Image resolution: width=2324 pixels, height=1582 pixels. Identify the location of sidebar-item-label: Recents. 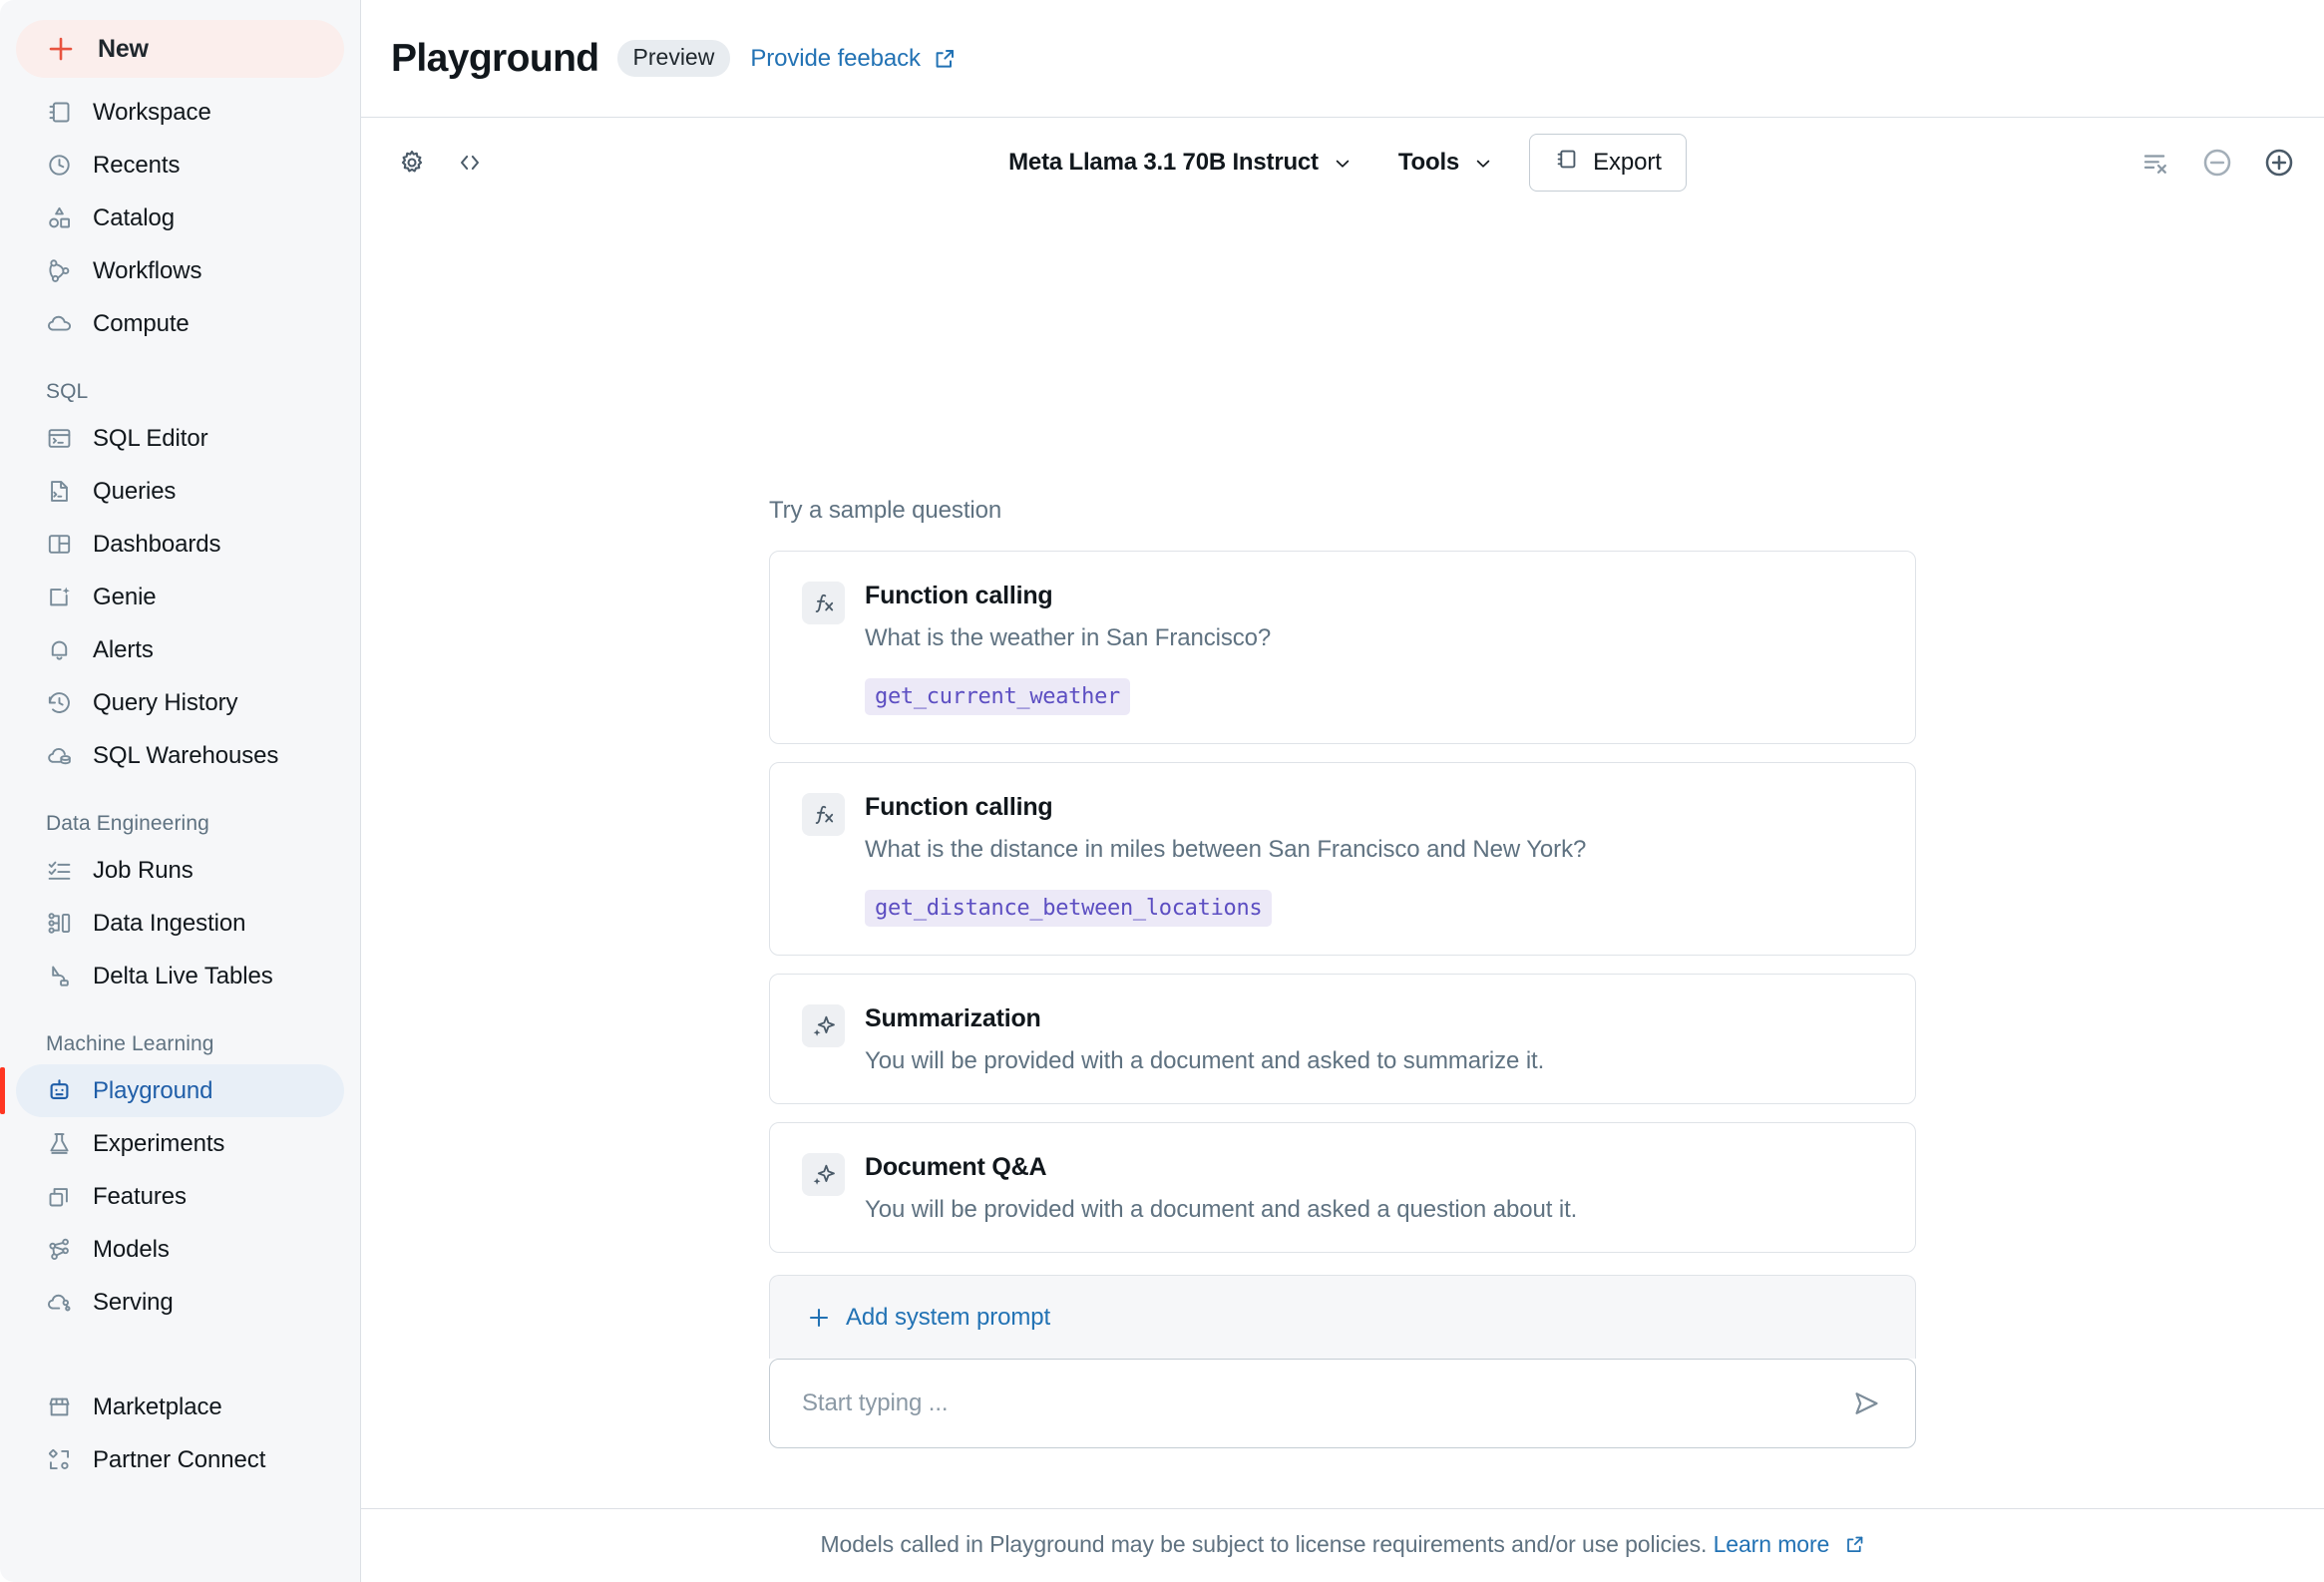
(137, 165).